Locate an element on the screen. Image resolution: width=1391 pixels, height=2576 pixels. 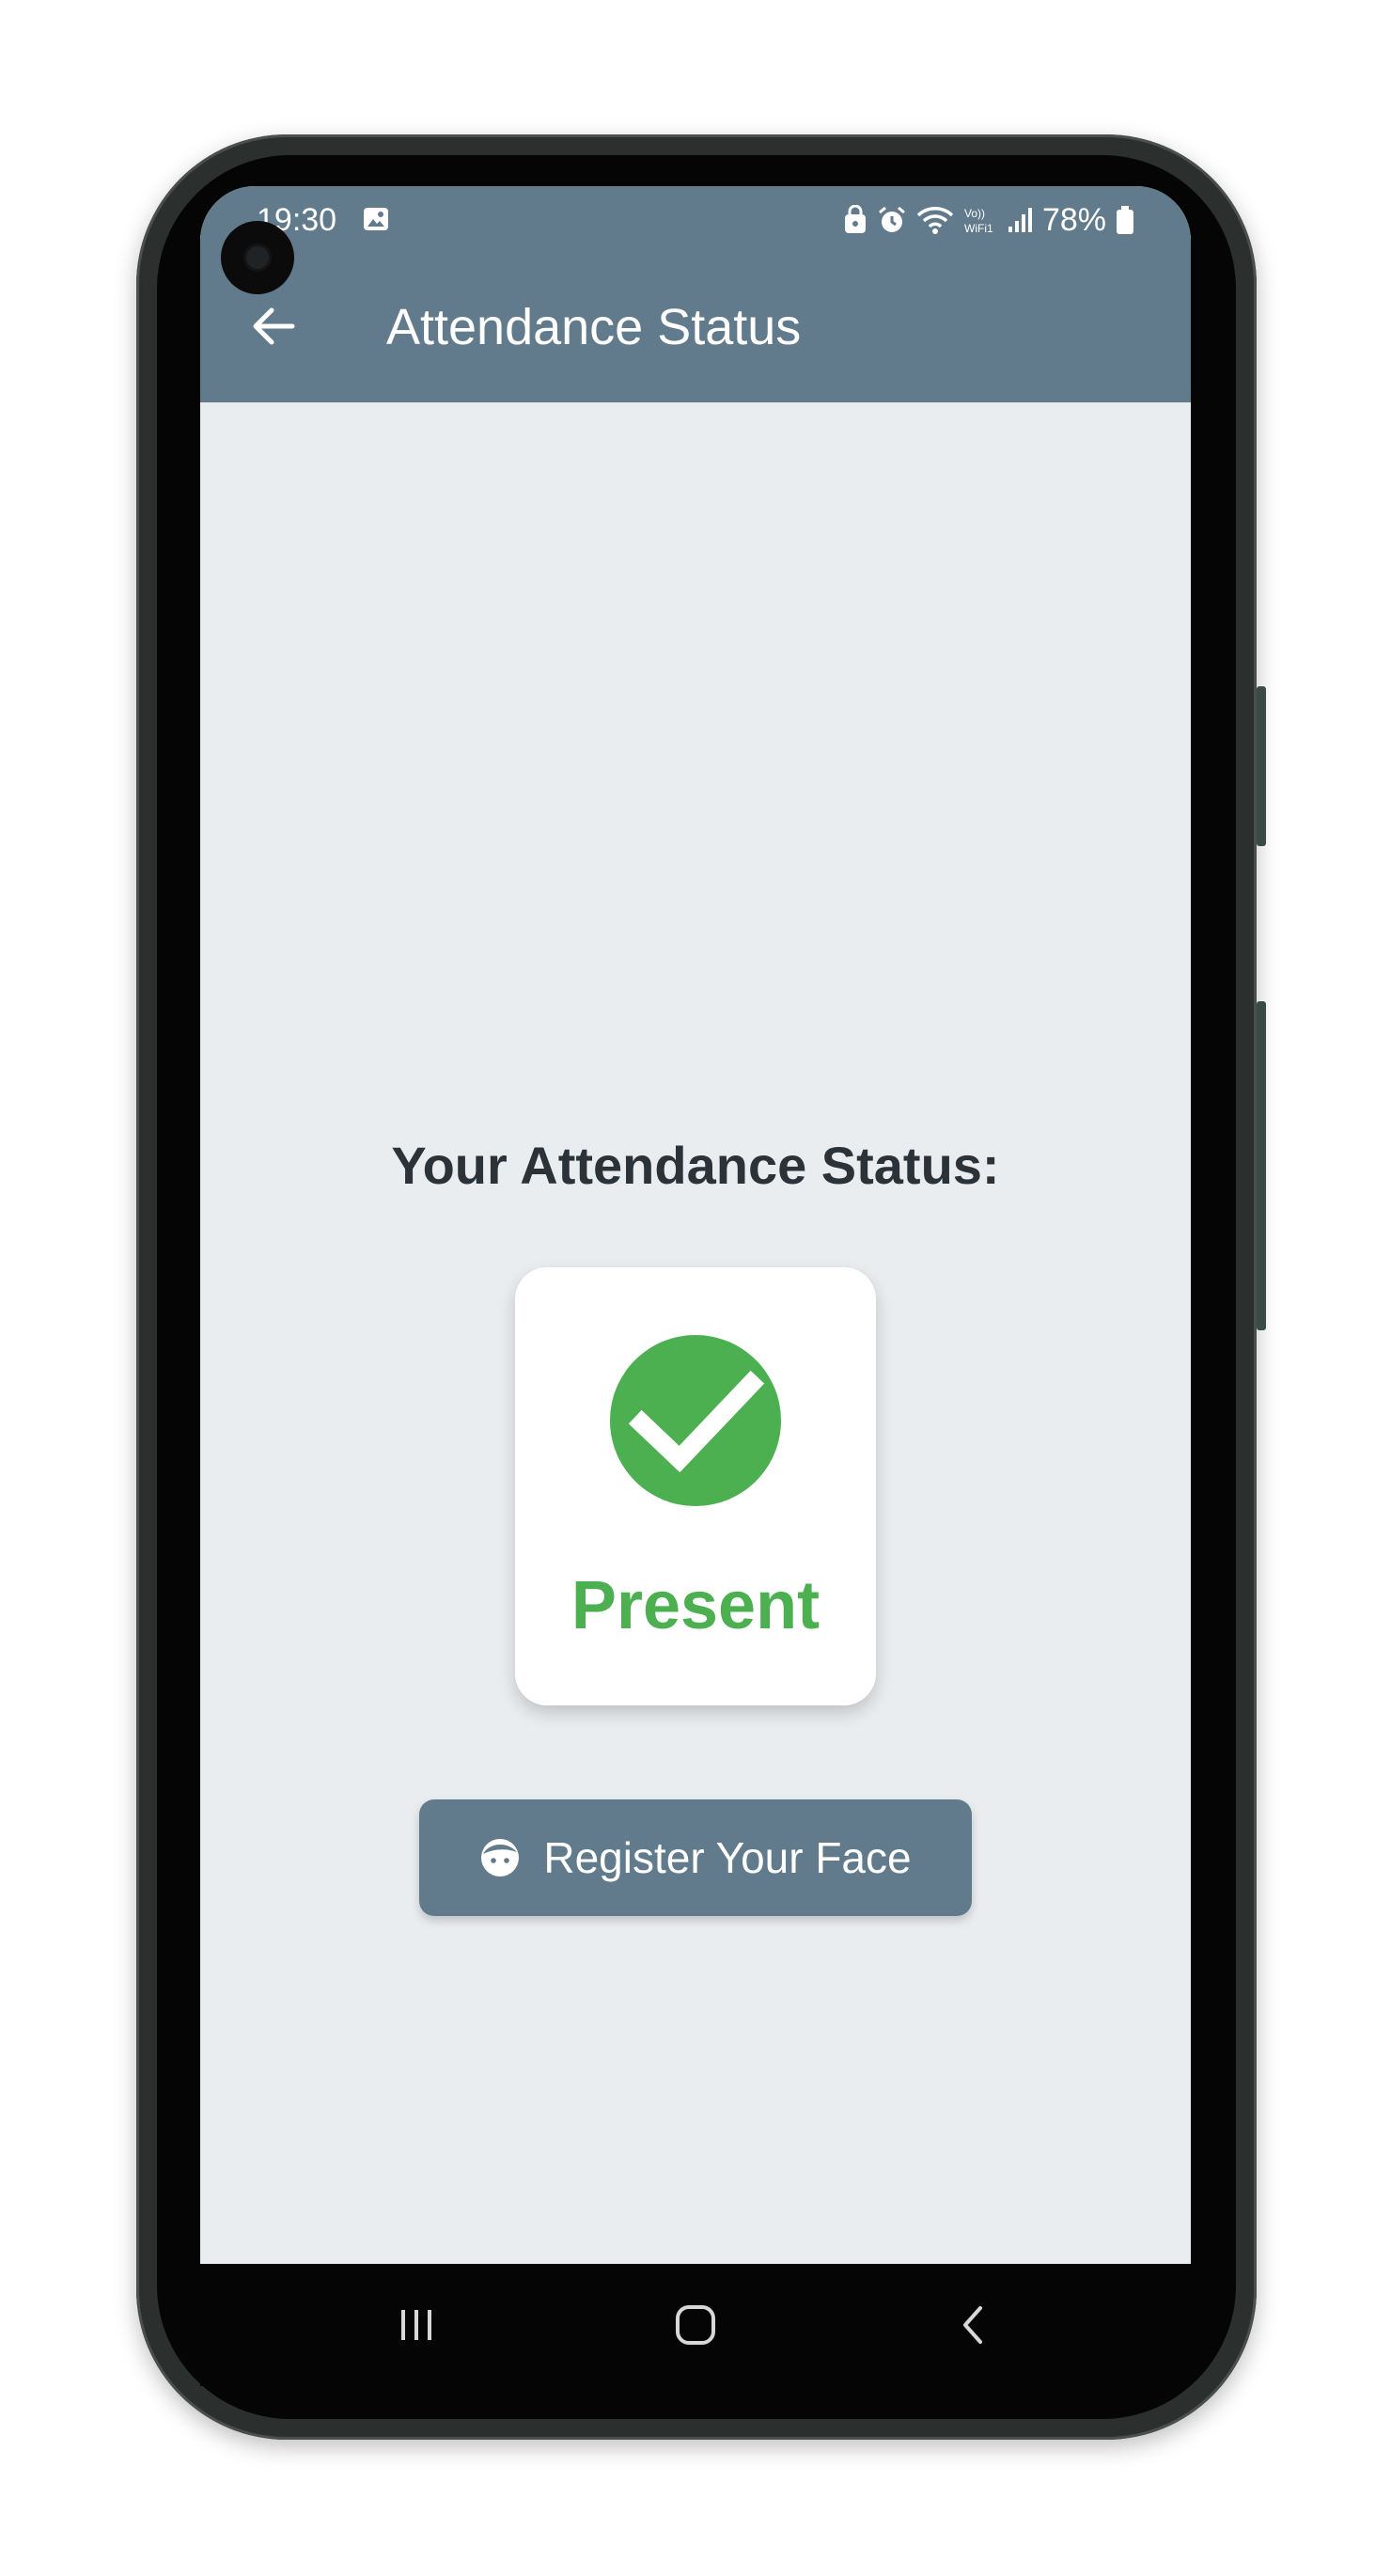
wifi-icon is located at coordinates (935, 221).